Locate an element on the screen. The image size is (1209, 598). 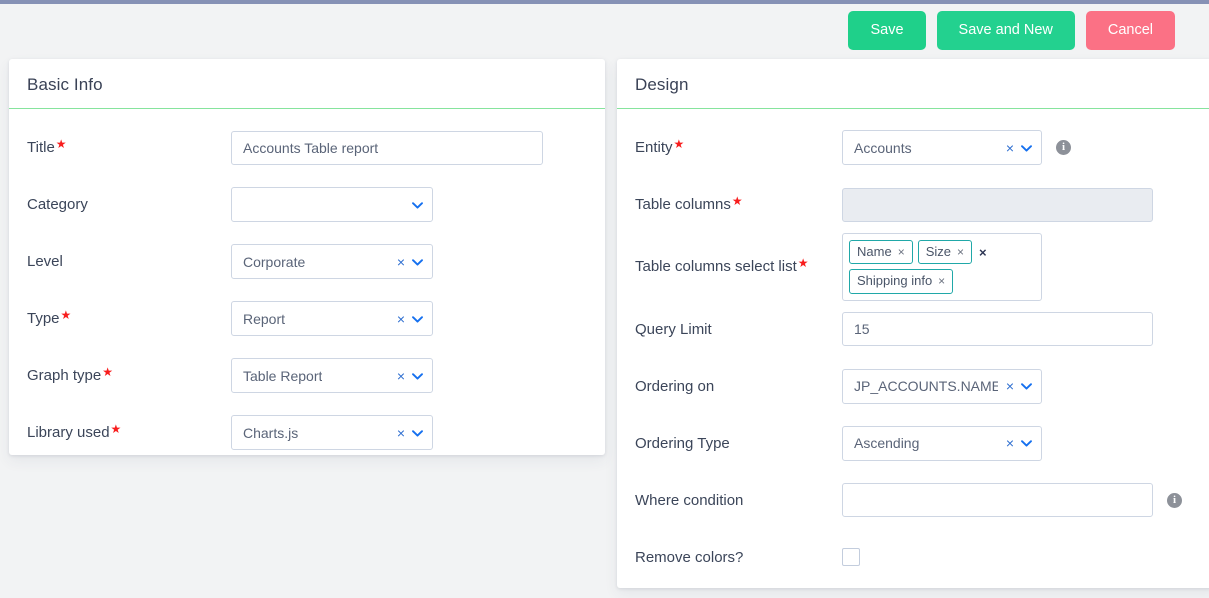
label-entity: Entity ★ is located at coordinates (729, 147).